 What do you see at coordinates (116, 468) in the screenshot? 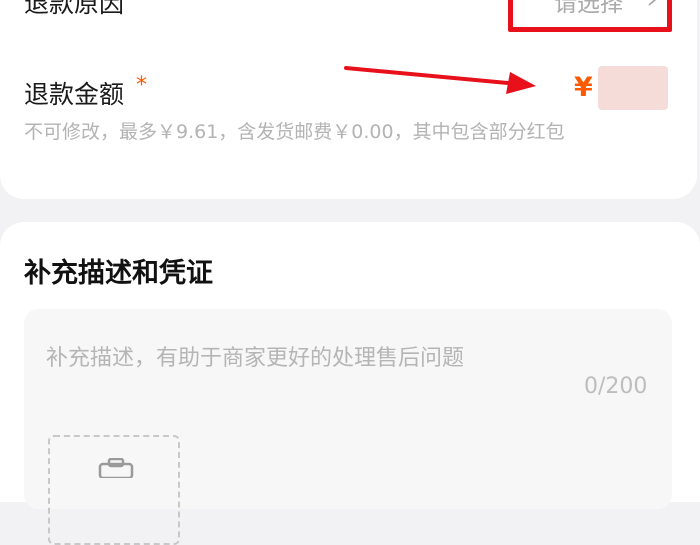
I see `camera-icon` at bounding box center [116, 468].